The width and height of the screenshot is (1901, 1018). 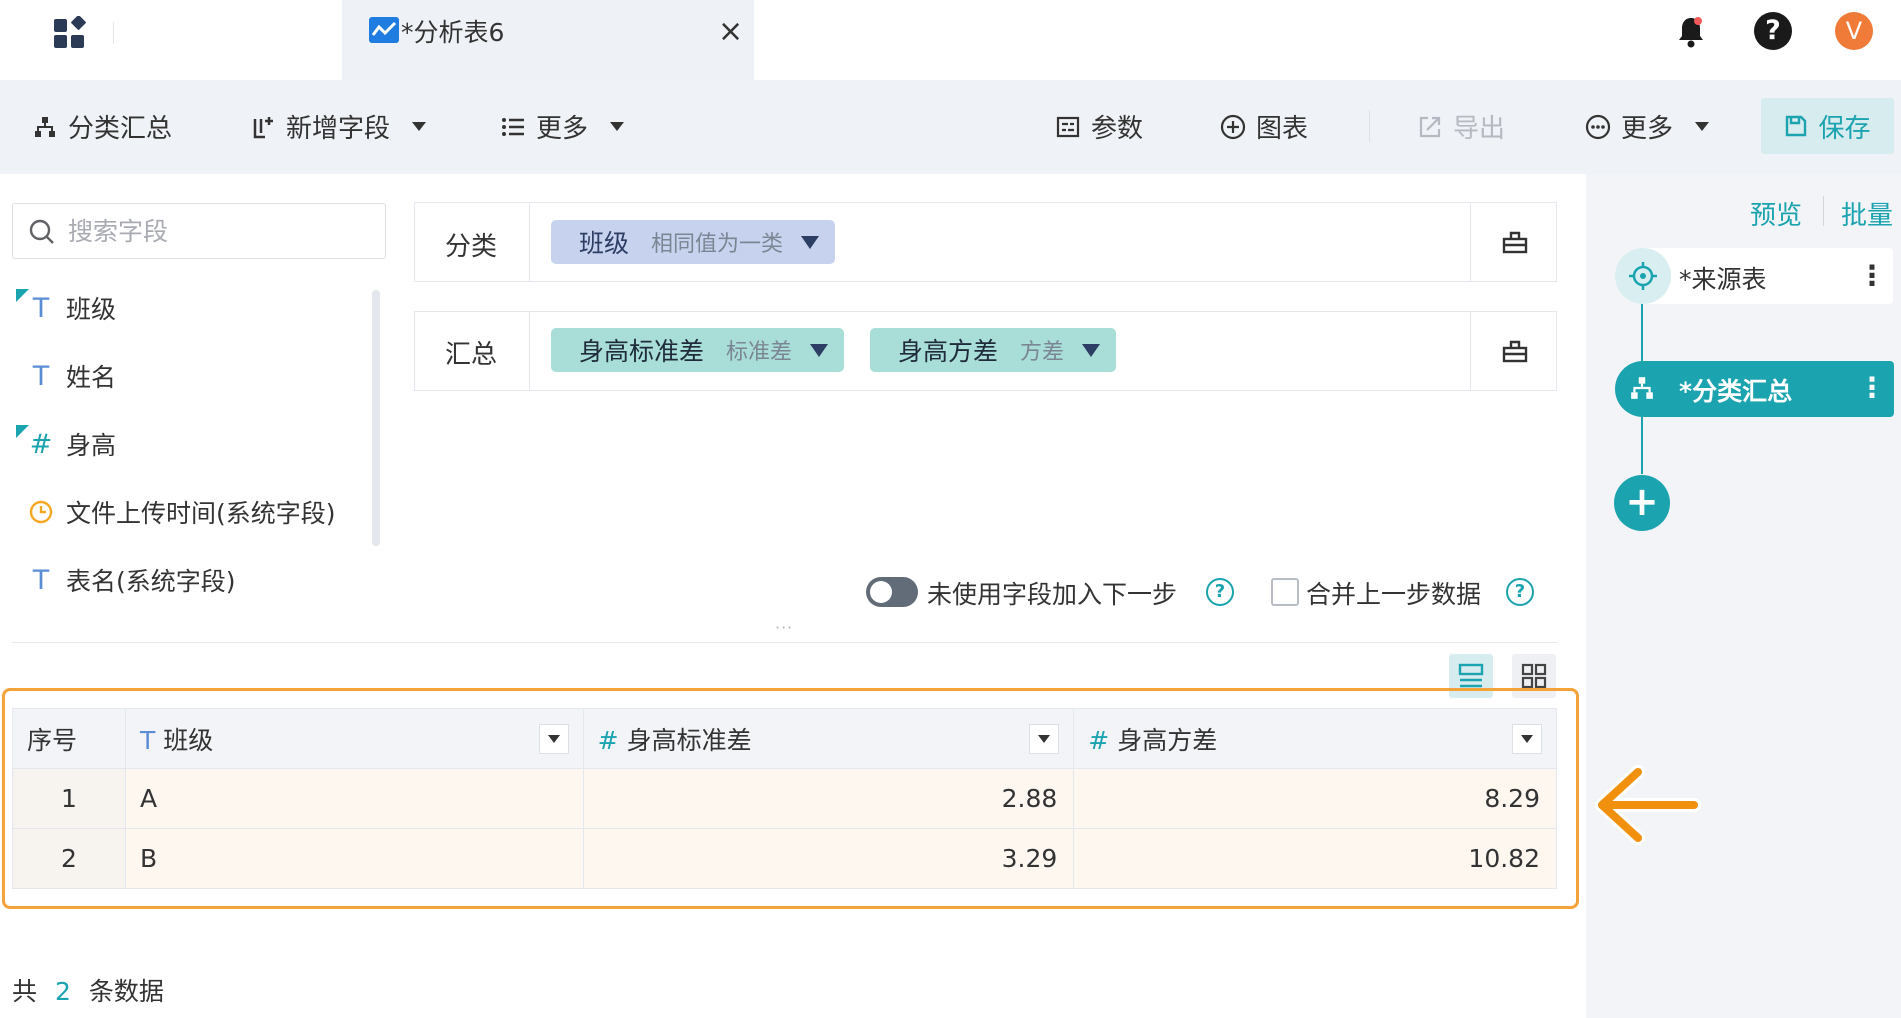 I want to click on row-count-value: 2, so click(x=63, y=991).